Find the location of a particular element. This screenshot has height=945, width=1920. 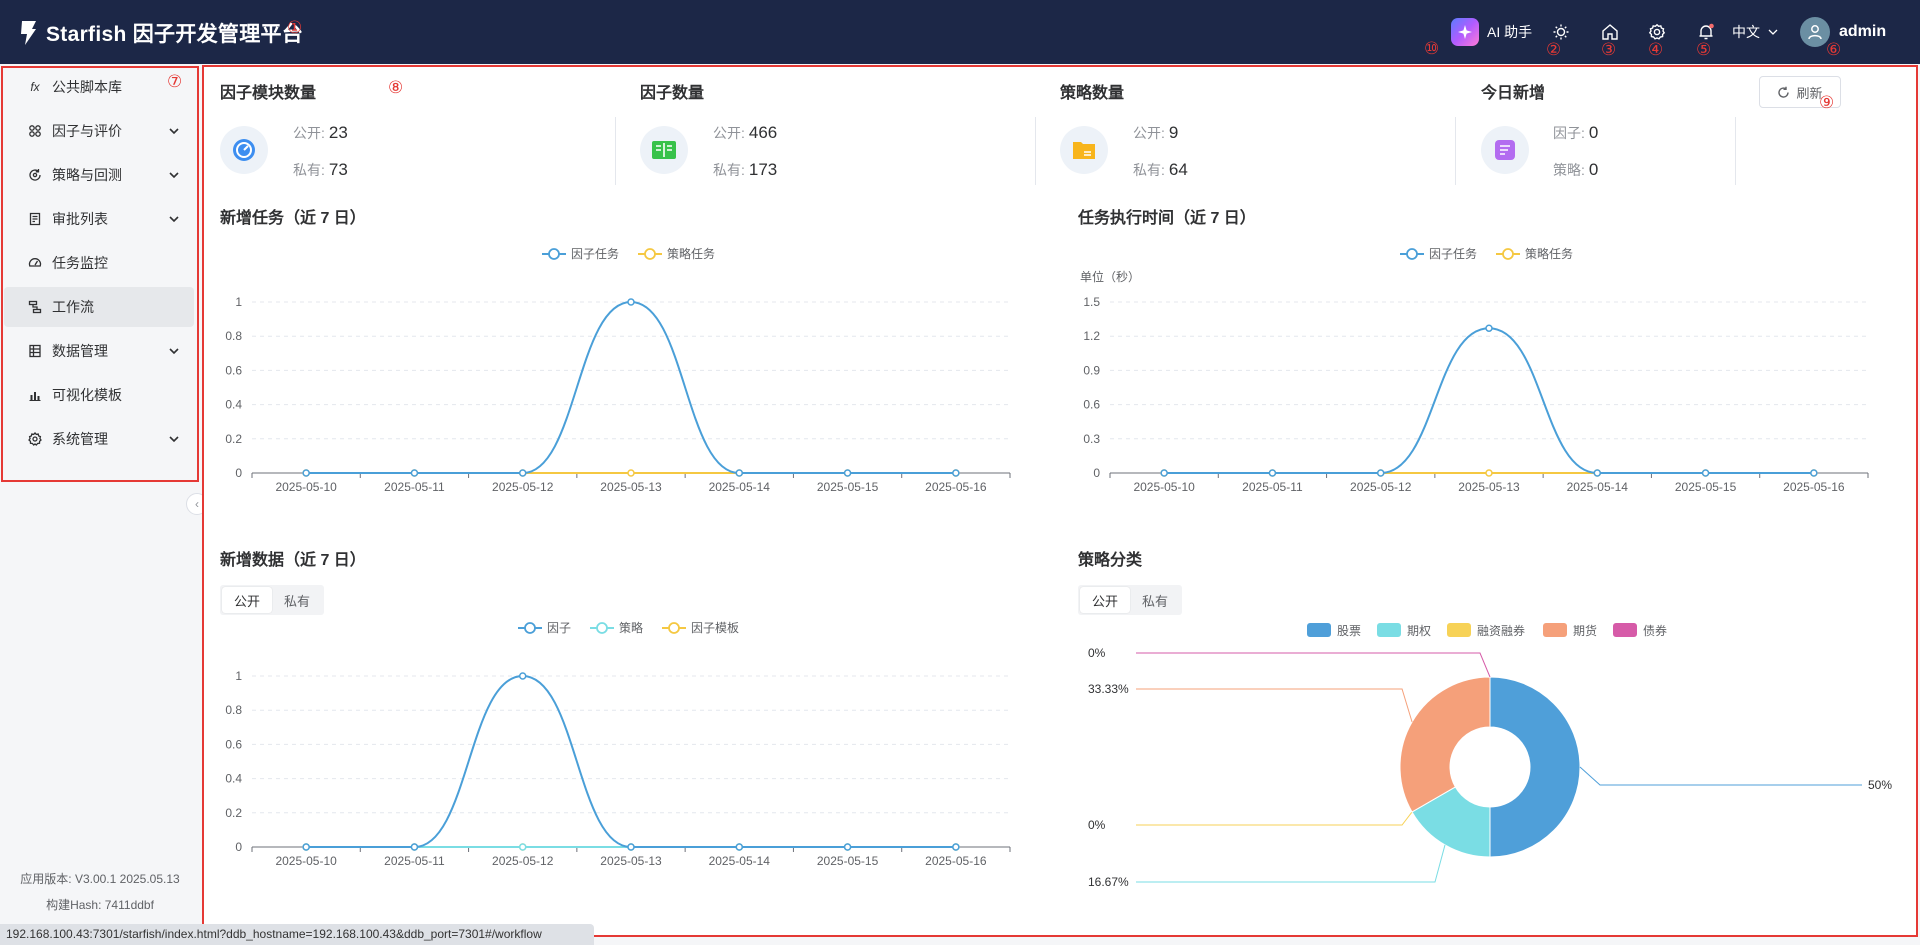

y-tick-label: 0.6 is located at coordinates (1091, 405).